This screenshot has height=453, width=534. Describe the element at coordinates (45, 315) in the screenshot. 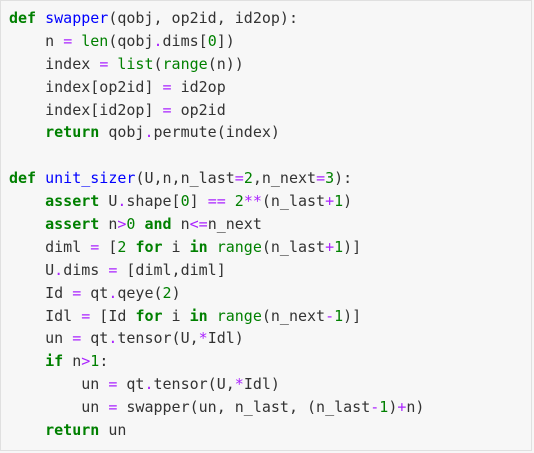

I see `code-text-token: Idl` at that location.